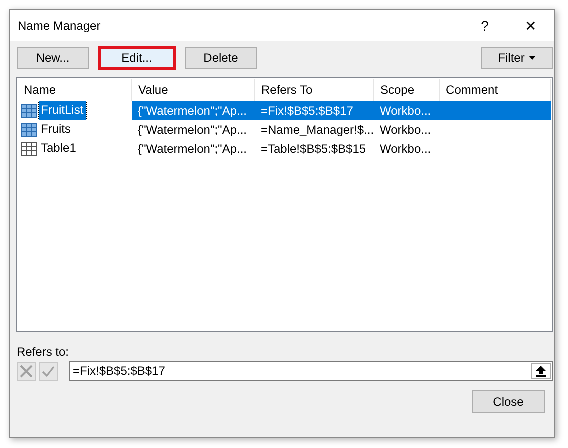 Image resolution: width=568 pixels, height=448 pixels. I want to click on close-dialog-button: Close, so click(508, 401).